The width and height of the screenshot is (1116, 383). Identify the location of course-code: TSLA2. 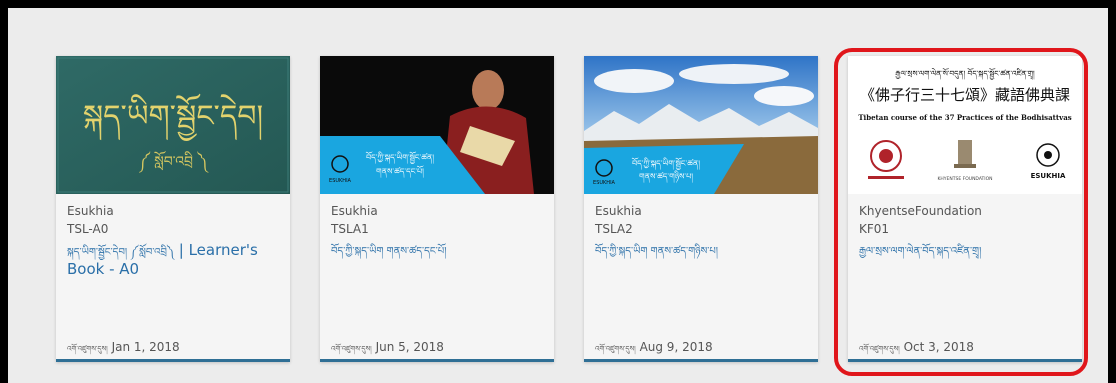
(614, 229).